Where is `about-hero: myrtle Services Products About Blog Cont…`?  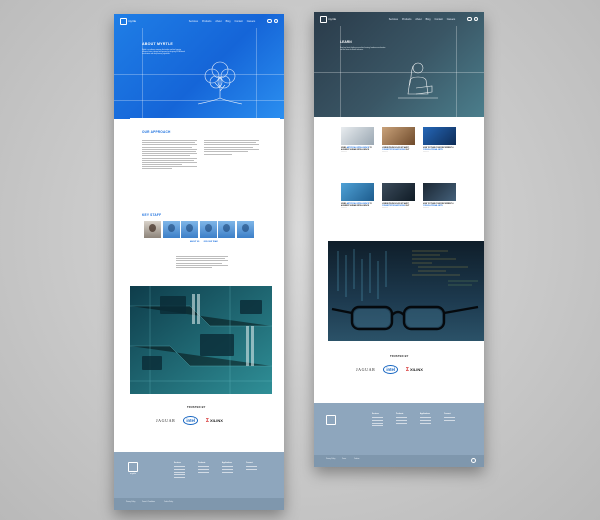
about-hero: myrtle Services Products About Blog Cont… is located at coordinates (199, 66).